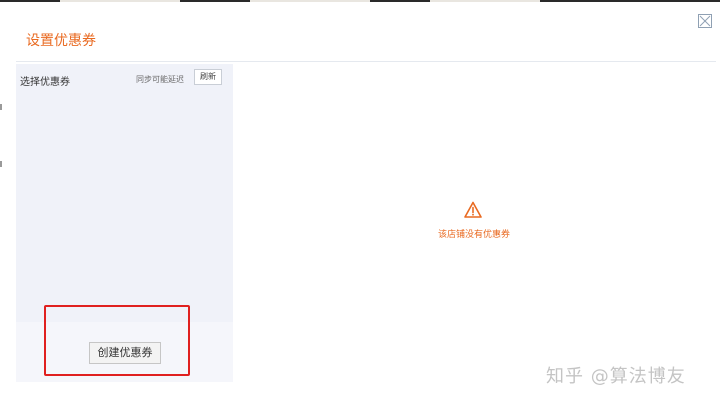  What do you see at coordinates (117, 340) in the screenshot?
I see `highlight-box` at bounding box center [117, 340].